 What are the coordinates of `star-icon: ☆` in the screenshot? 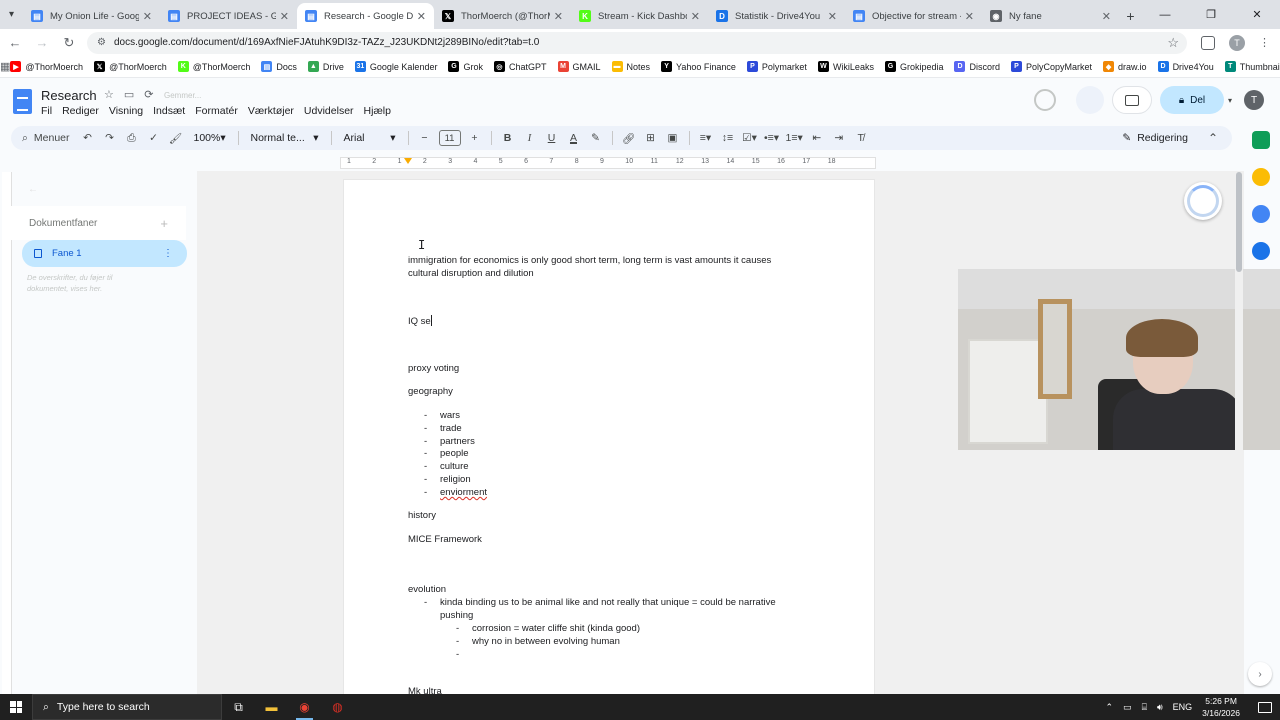 It's located at (109, 94).